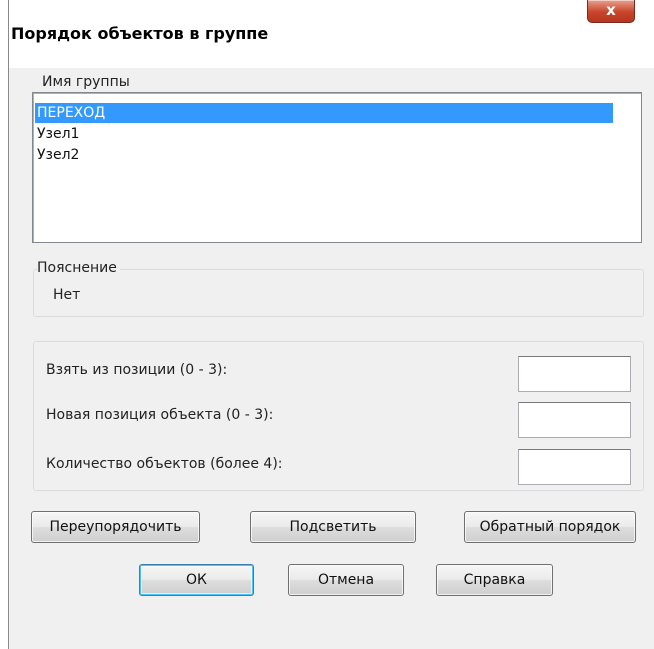 This screenshot has height=649, width=654. What do you see at coordinates (331, 34) in the screenshot?
I see `title-bar: Порядок объектов в группе x` at bounding box center [331, 34].